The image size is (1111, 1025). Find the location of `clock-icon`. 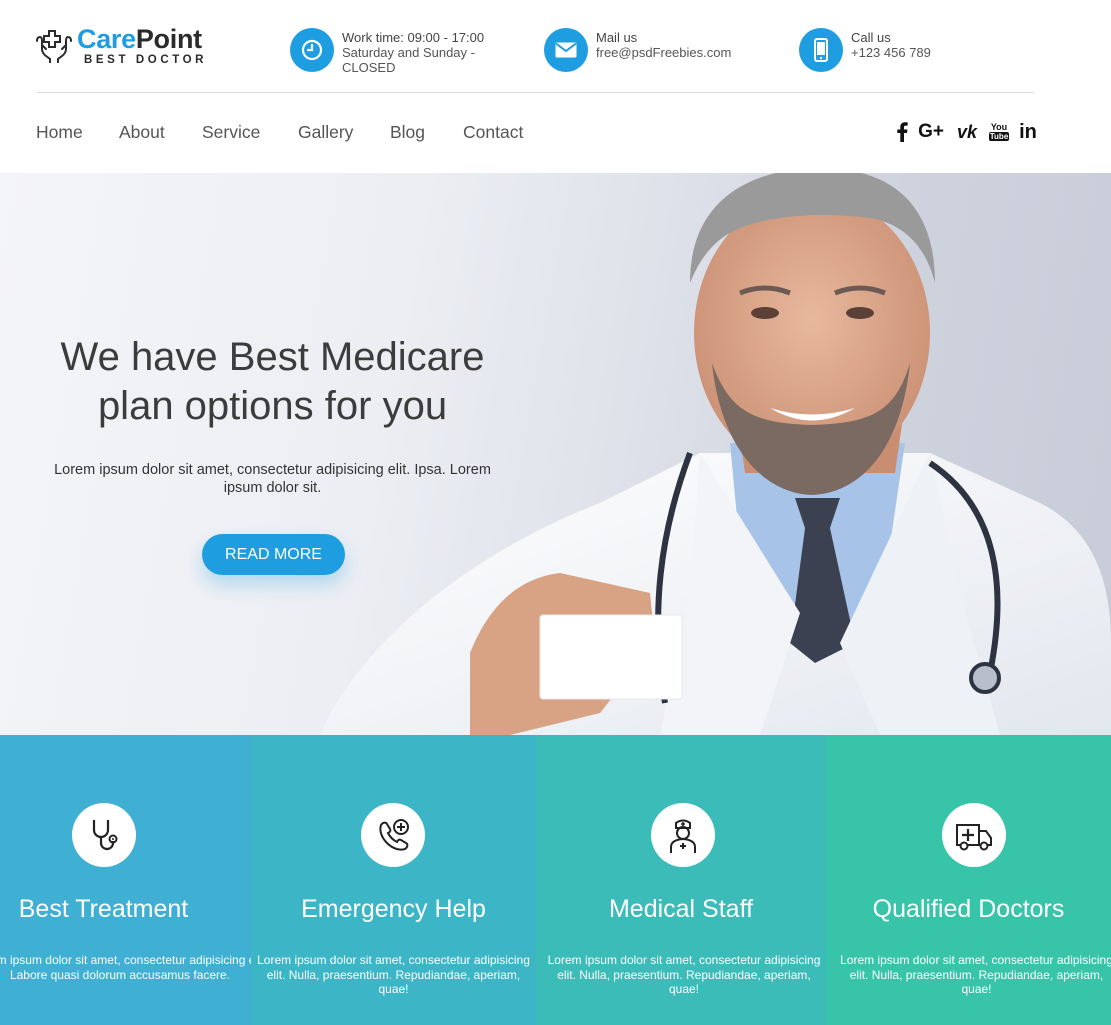

clock-icon is located at coordinates (312, 50).